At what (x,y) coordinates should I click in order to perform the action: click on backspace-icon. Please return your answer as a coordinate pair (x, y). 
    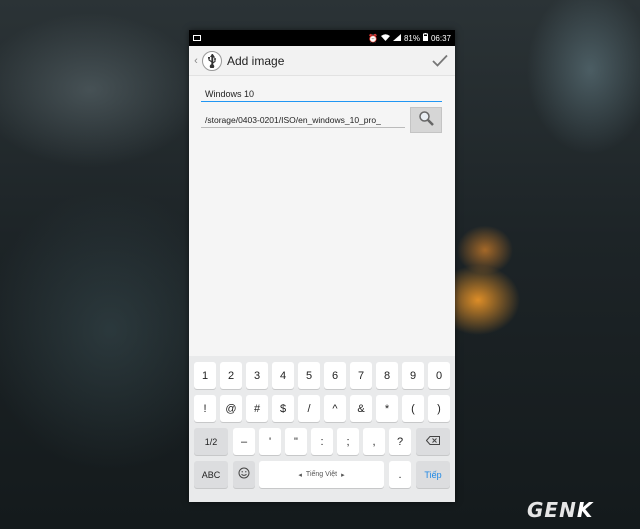
    Looking at the image, I should click on (432, 441).